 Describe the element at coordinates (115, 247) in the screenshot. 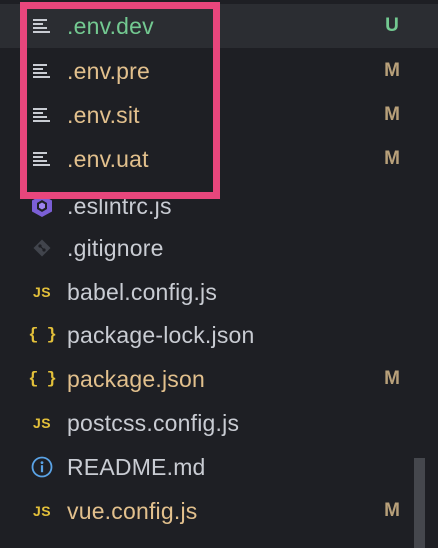

I see `file-name: .gitignore` at that location.